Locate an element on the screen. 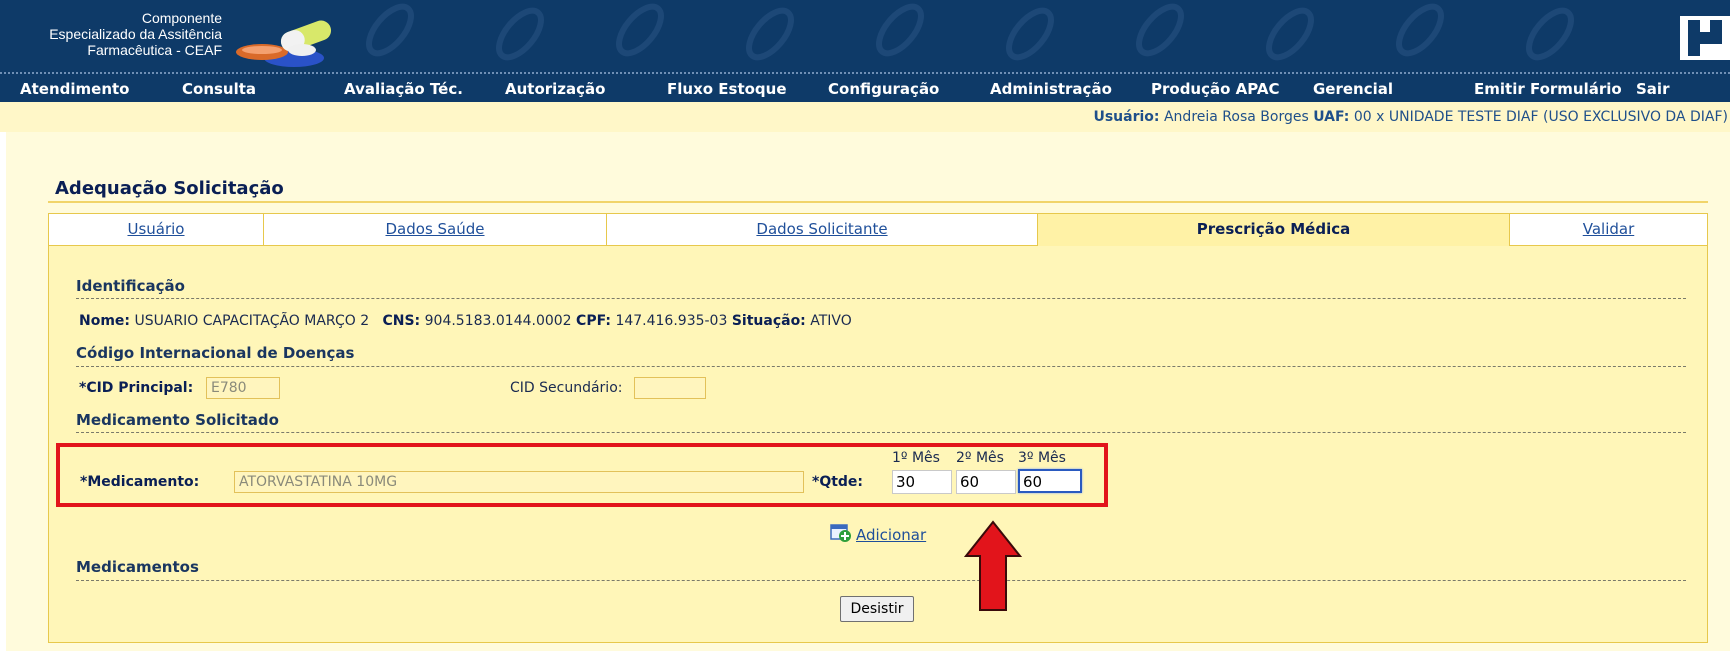  tab-usuario: Usuário is located at coordinates (156, 230).